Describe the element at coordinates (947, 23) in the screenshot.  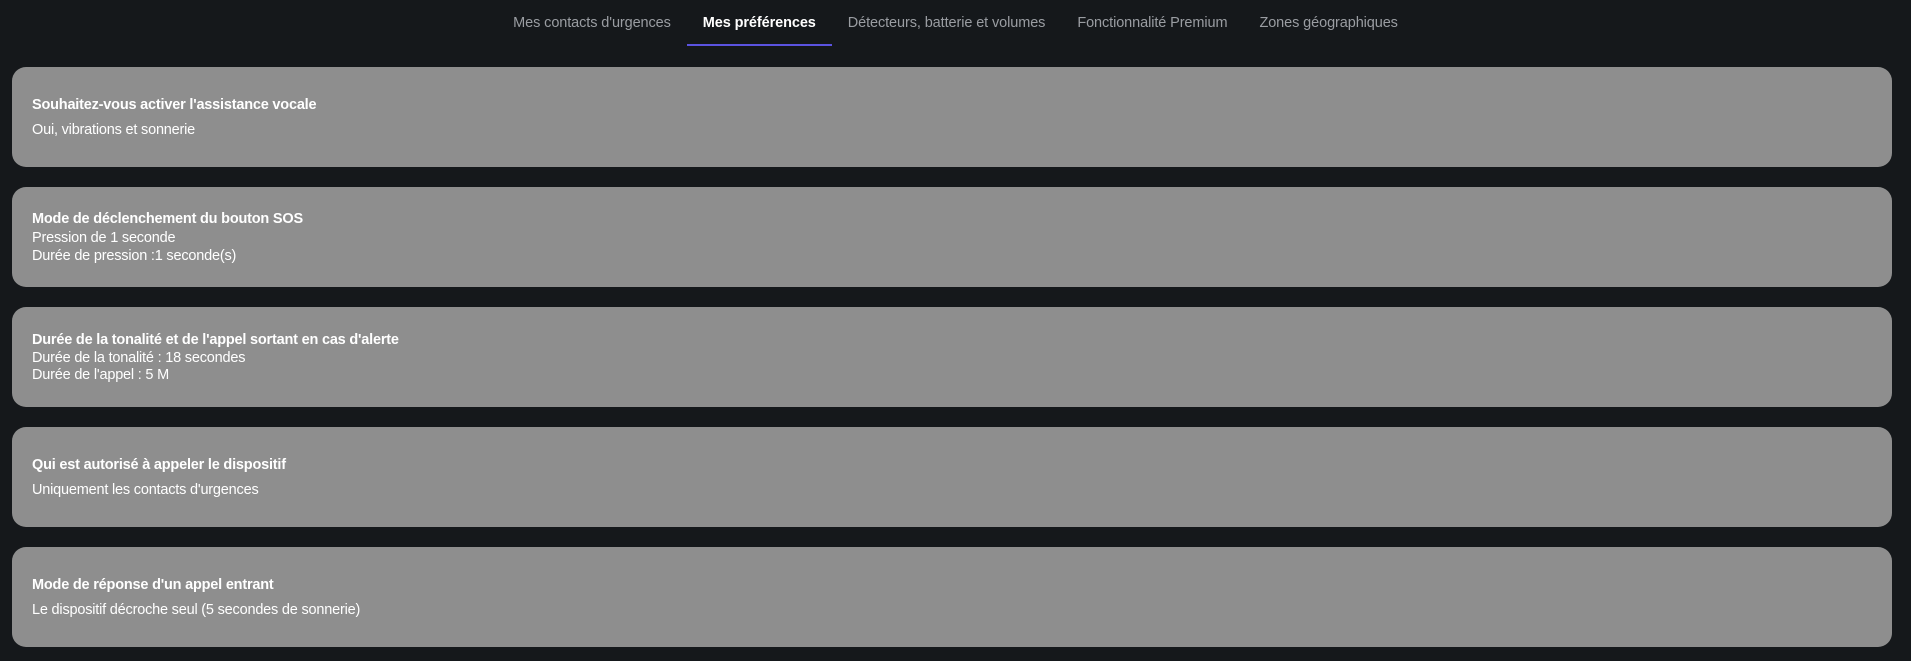
I see `tab-detectors-battery-volumes: Détecteurs, batterie et volumes` at that location.